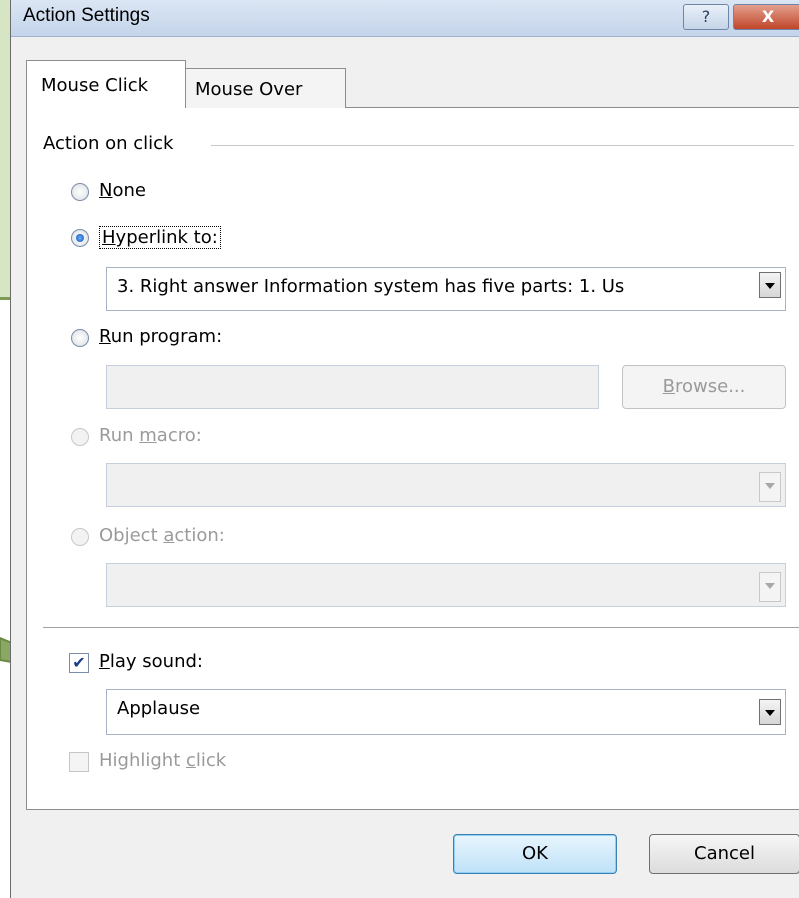  I want to click on run-macro-radio-label: Run macro:, so click(150, 435).